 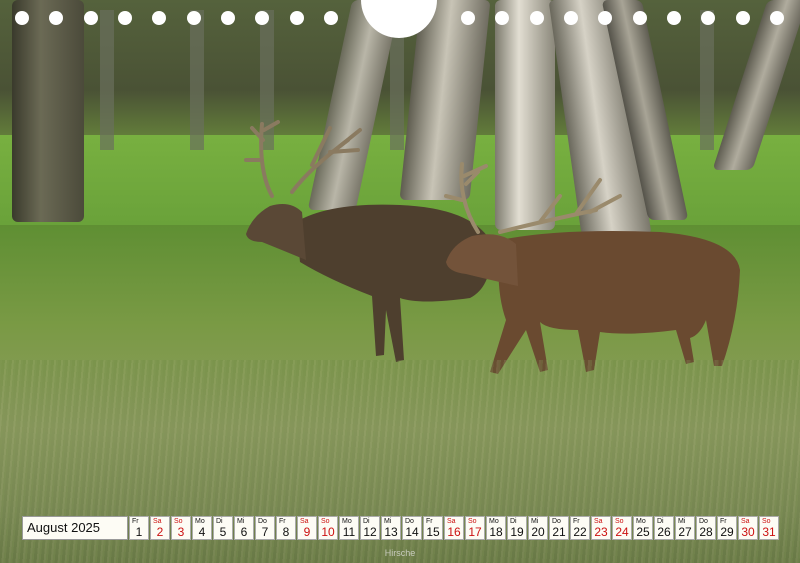 What do you see at coordinates (412, 532) in the screenshot?
I see `day-number: 14` at bounding box center [412, 532].